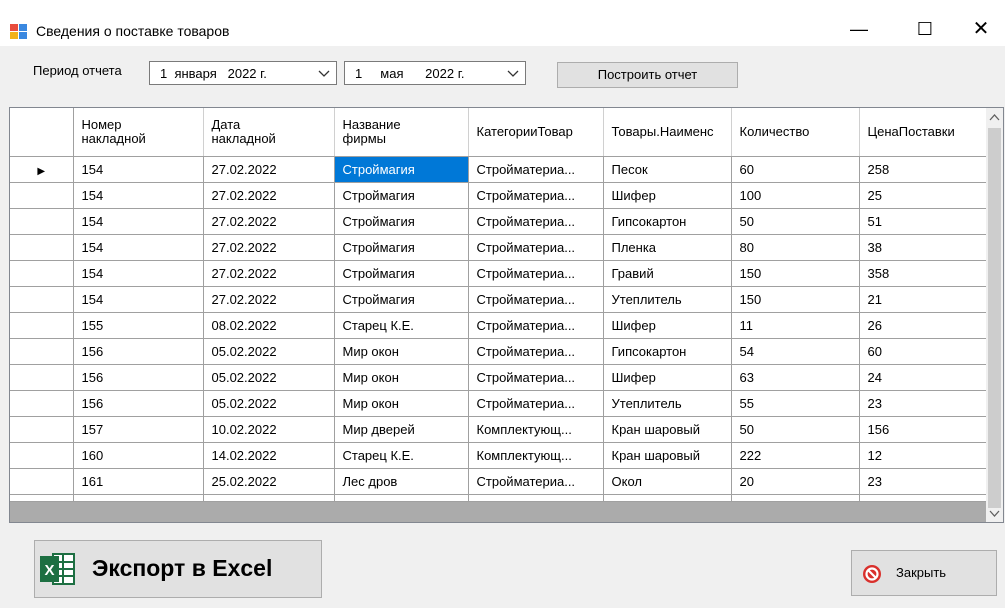 This screenshot has width=1005, height=608. I want to click on grid-cell: 54, so click(795, 351).